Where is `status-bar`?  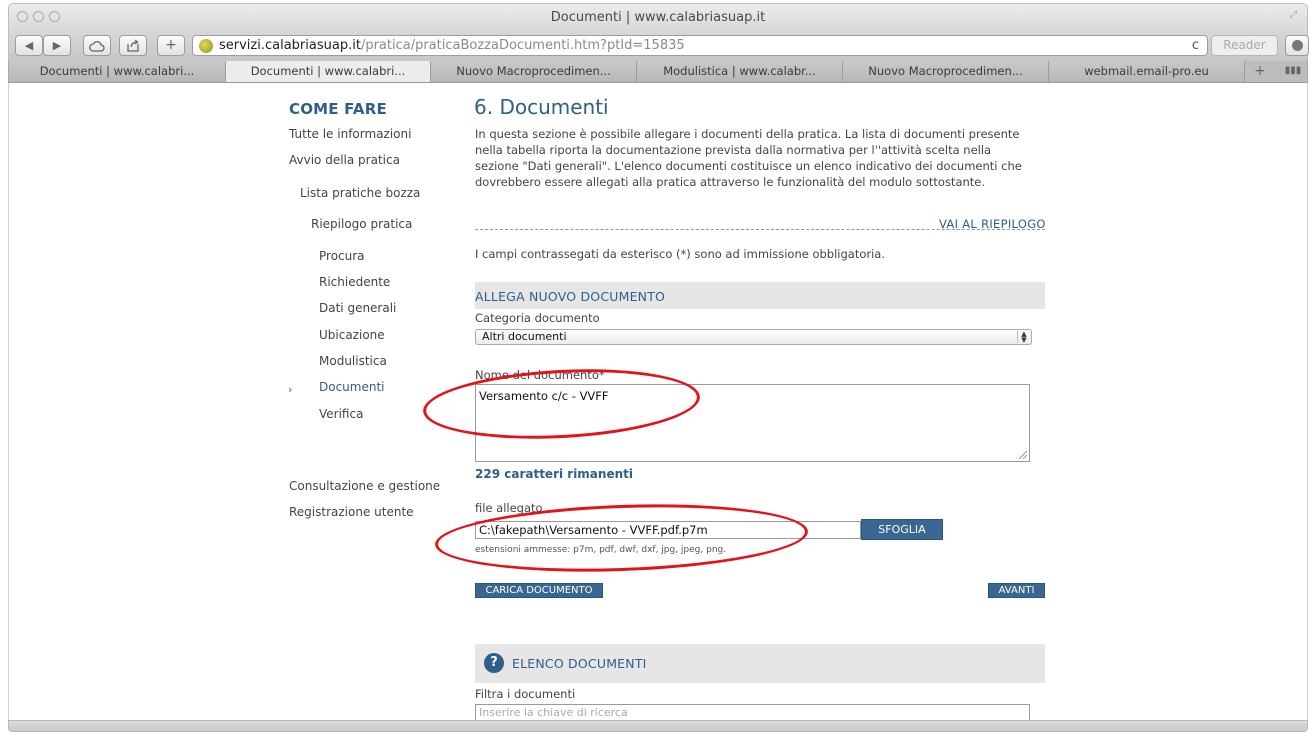
status-bar is located at coordinates (658, 726).